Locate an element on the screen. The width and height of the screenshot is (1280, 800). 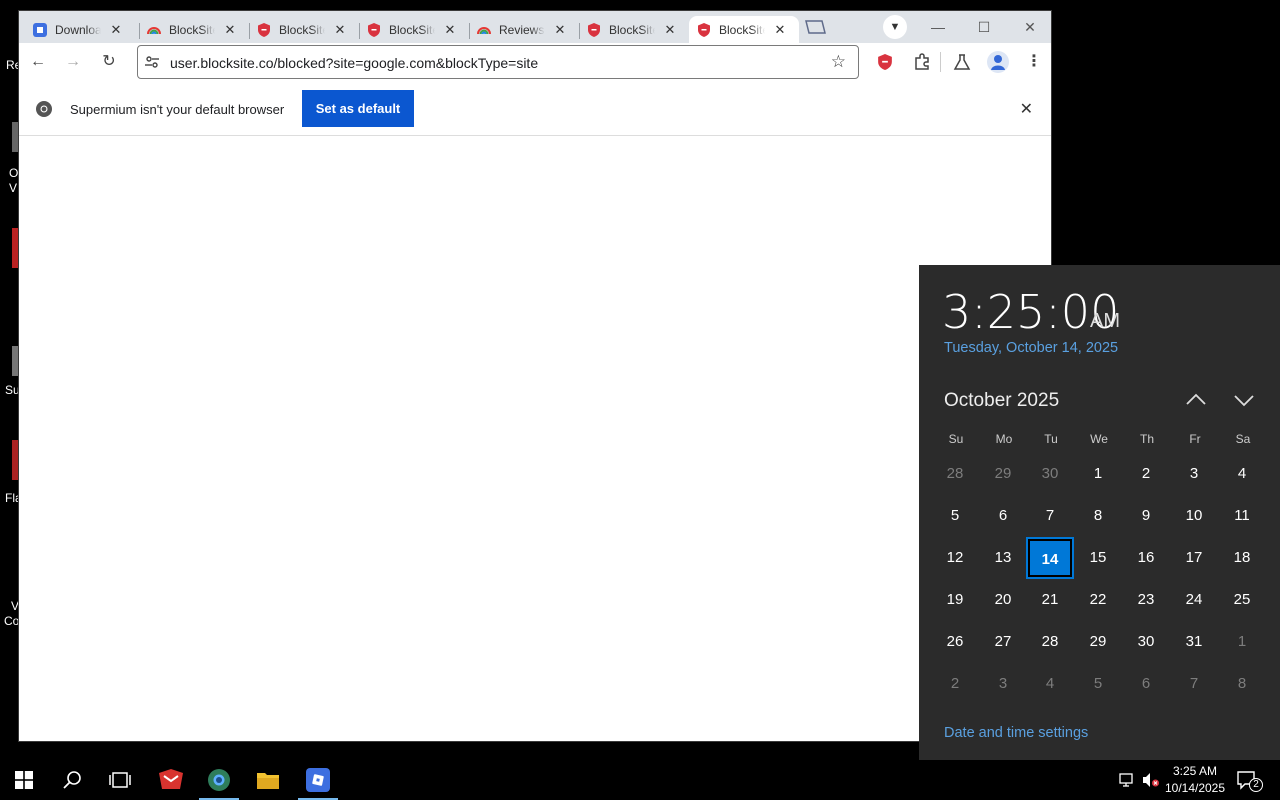
desktop-icon-label: V is located at coordinates (13, 188).